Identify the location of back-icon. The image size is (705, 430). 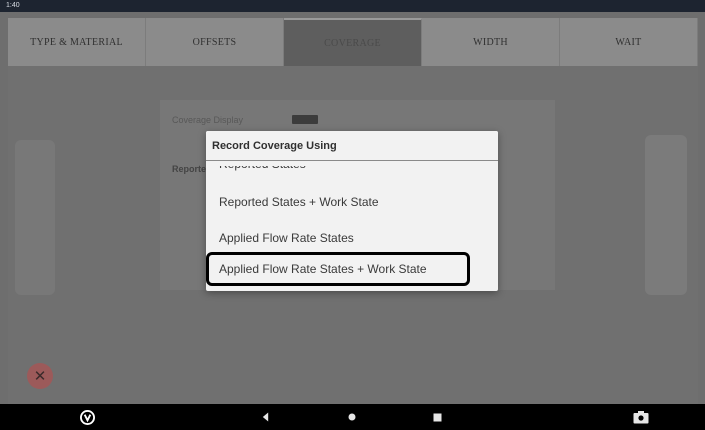
(265, 417).